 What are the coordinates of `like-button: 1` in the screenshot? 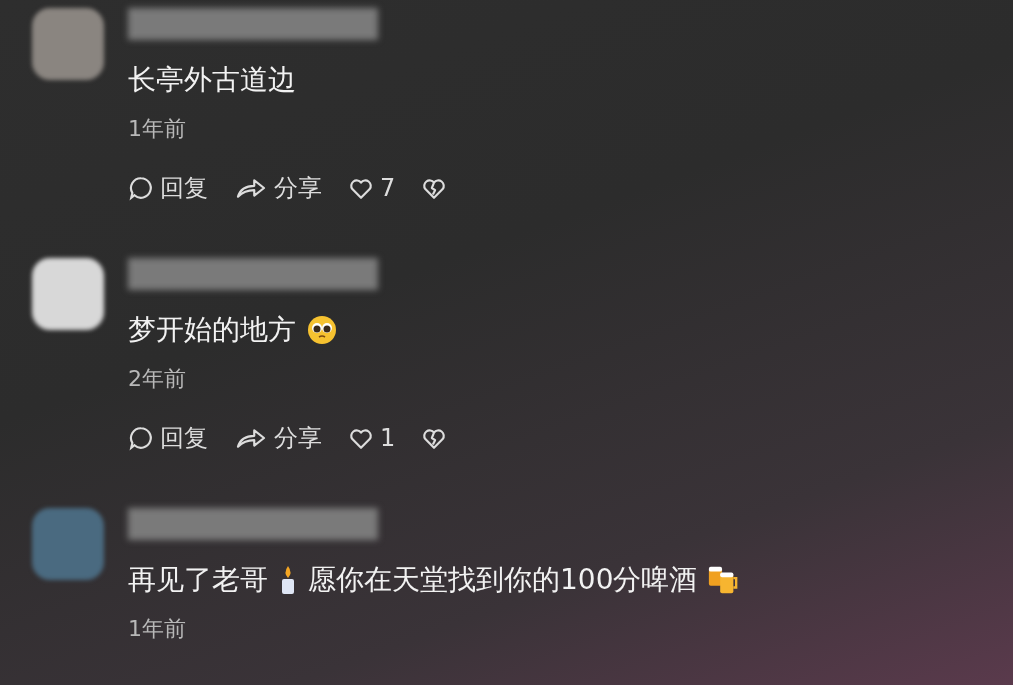 It's located at (372, 438).